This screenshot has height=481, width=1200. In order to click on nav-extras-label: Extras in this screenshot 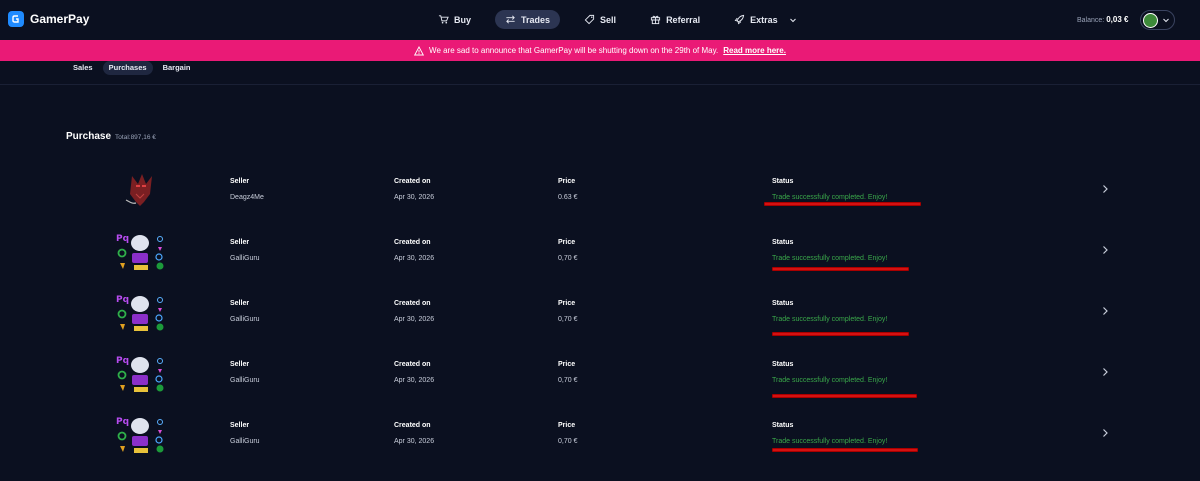, I will do `click(764, 19)`.